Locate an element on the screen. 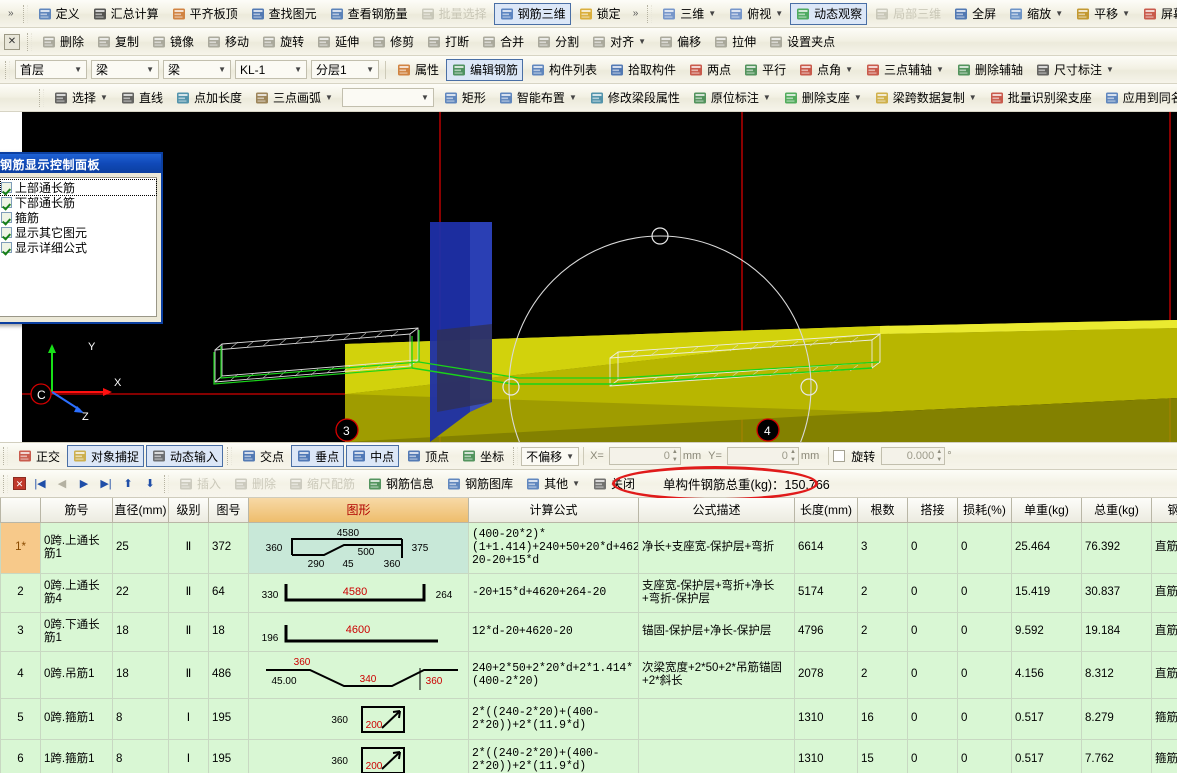  toolbar-button-分割: 分割 is located at coordinates (557, 42).